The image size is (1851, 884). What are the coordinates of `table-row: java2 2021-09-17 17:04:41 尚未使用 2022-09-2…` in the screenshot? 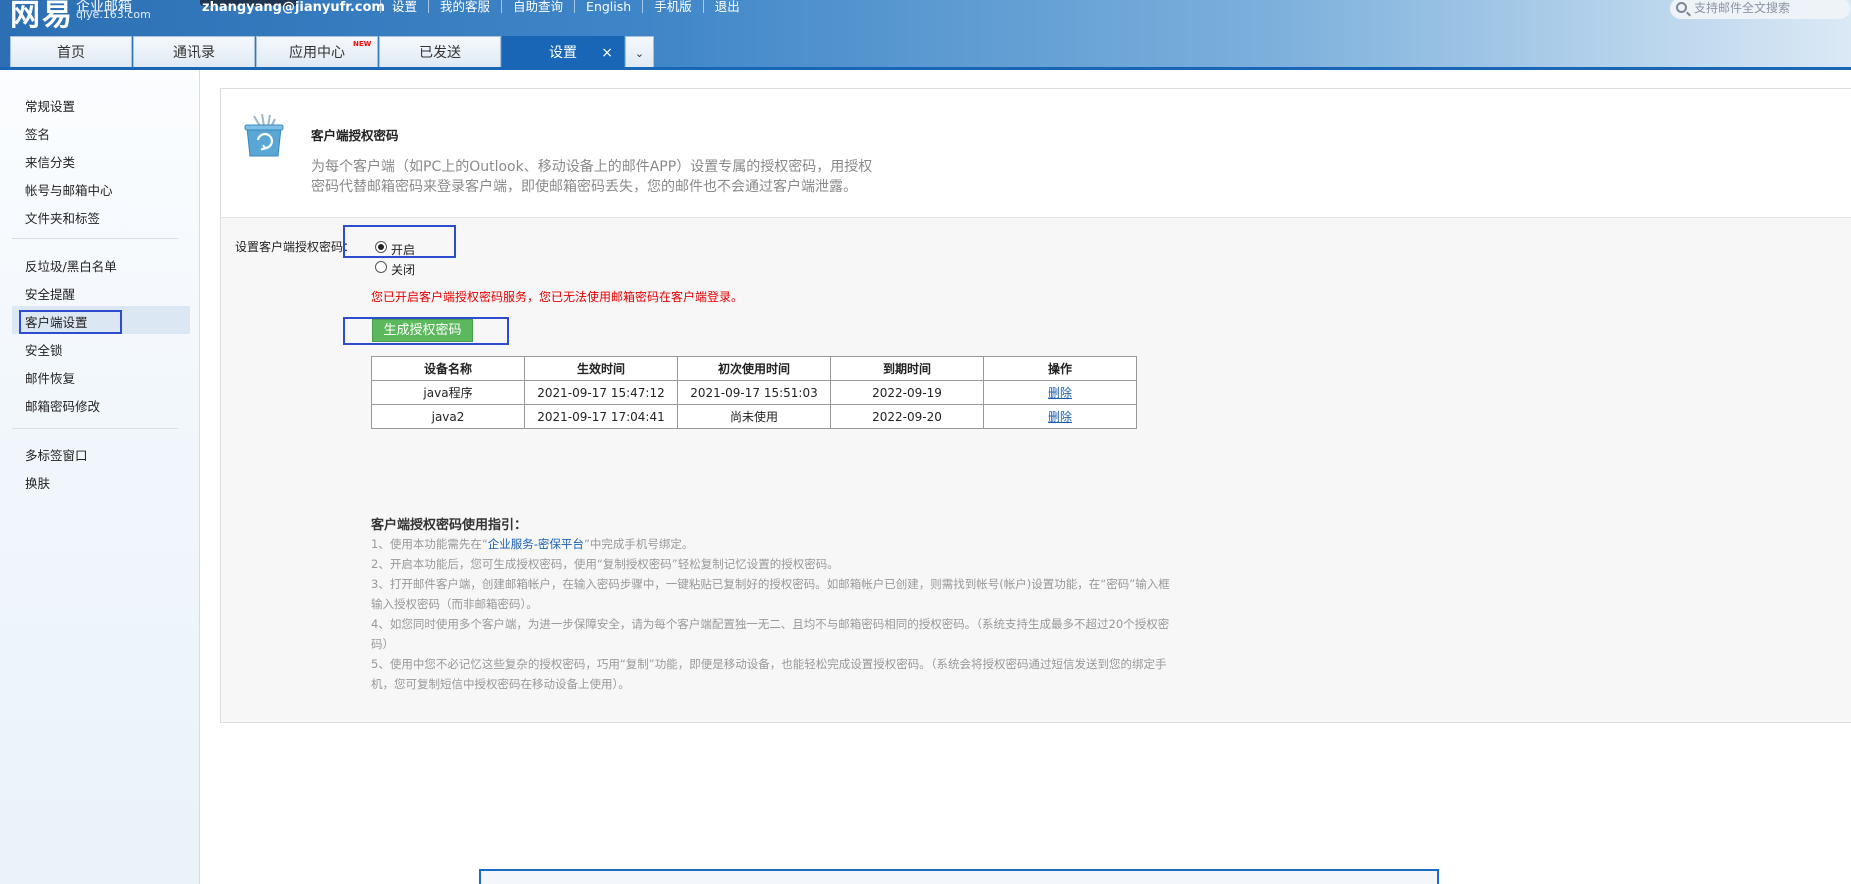 It's located at (754, 416).